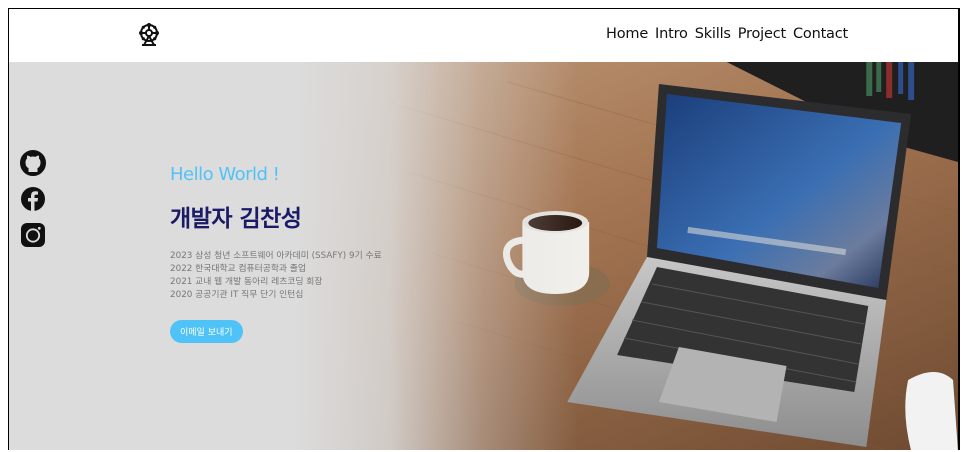 This screenshot has height=452, width=962. Describe the element at coordinates (246, 282) in the screenshot. I see `bio-item: 2021 교내 웹 개발 동아리 레츠코딩 회장` at that location.